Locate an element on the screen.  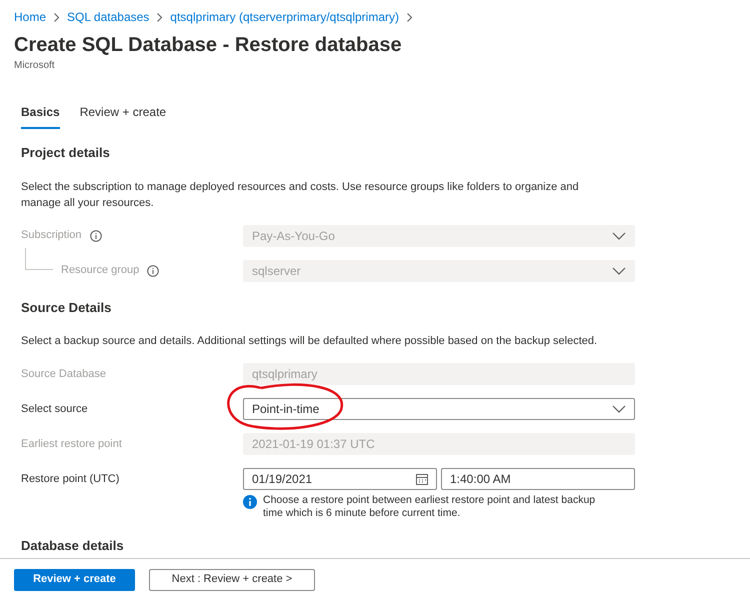
page-title: Create SQL Database - Restore database is located at coordinates (208, 45).